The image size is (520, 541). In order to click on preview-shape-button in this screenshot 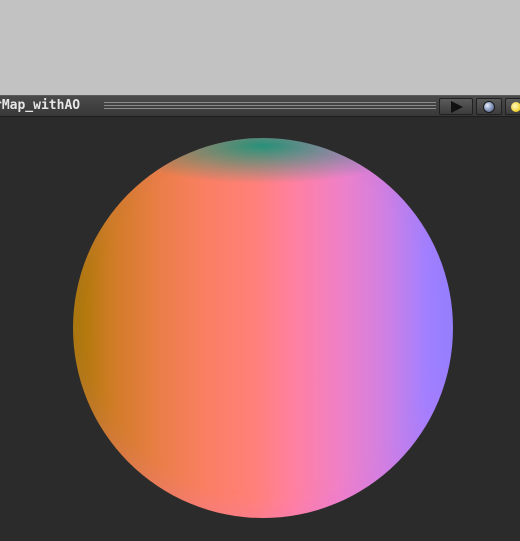, I will do `click(489, 106)`.